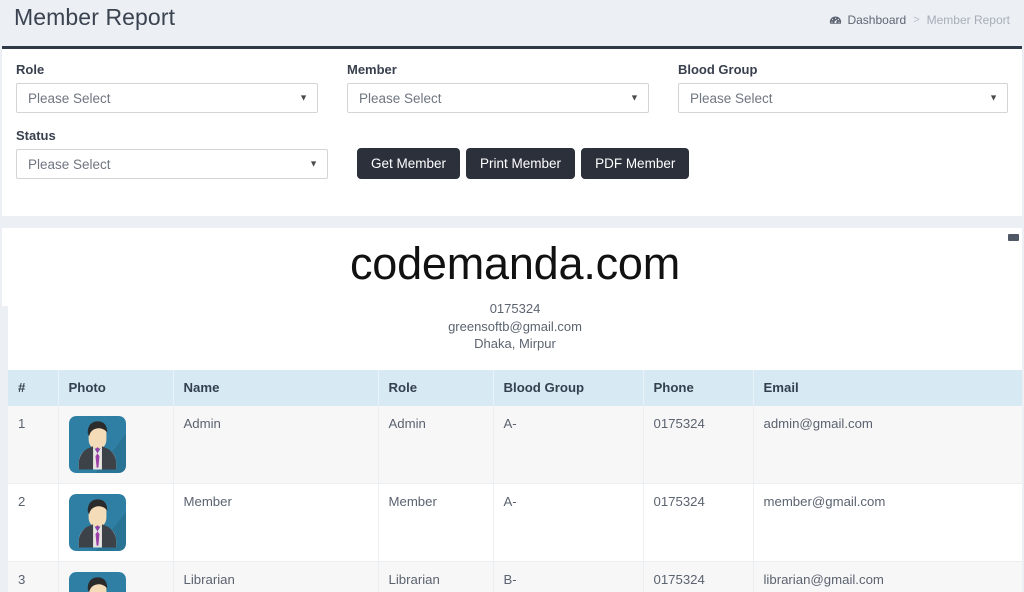  Describe the element at coordinates (568, 576) in the screenshot. I see `cell-blood-group: B-` at that location.